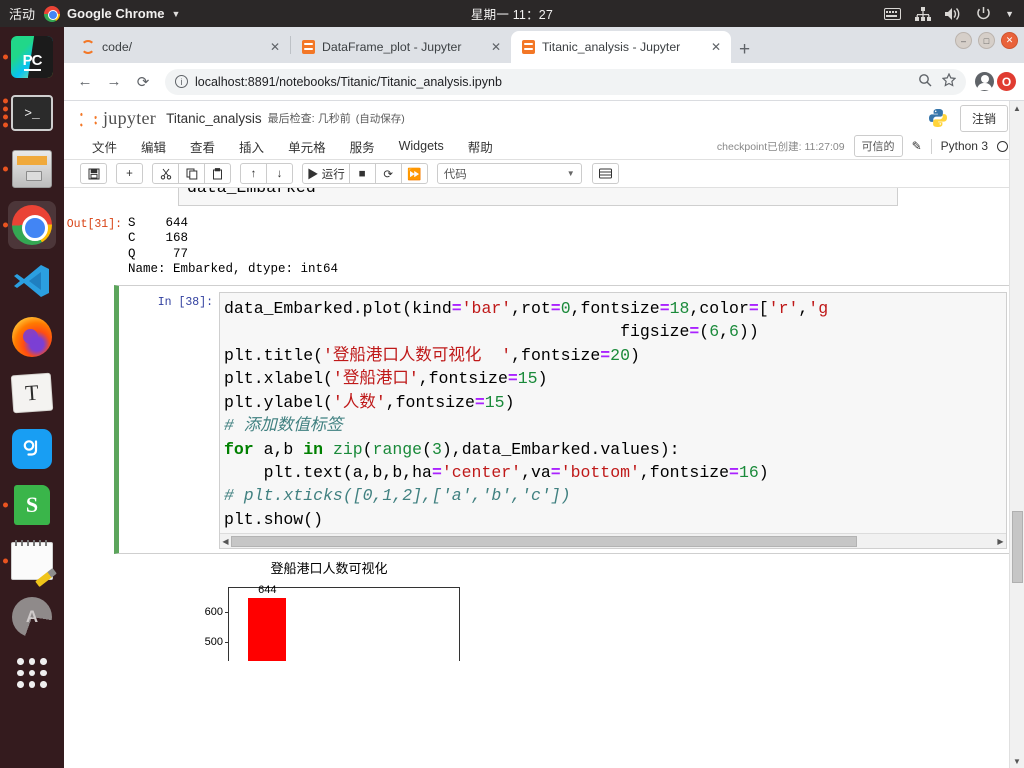 This screenshot has height=768, width=1024. What do you see at coordinates (509, 173) in the screenshot?
I see `cell-type-select: 代码 ▼` at bounding box center [509, 173].